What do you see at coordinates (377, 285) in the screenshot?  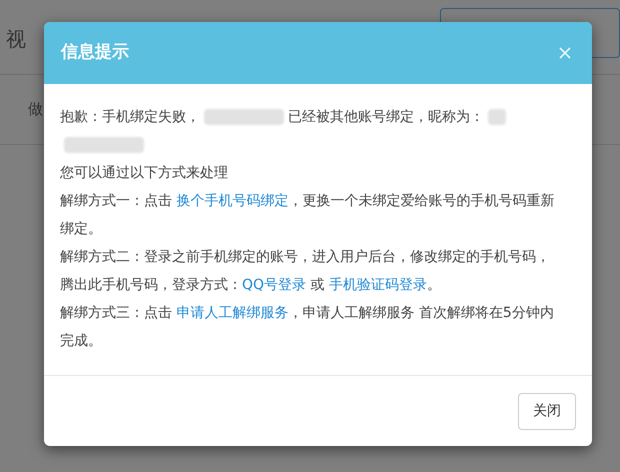 I see `link: 手机验证码登录` at bounding box center [377, 285].